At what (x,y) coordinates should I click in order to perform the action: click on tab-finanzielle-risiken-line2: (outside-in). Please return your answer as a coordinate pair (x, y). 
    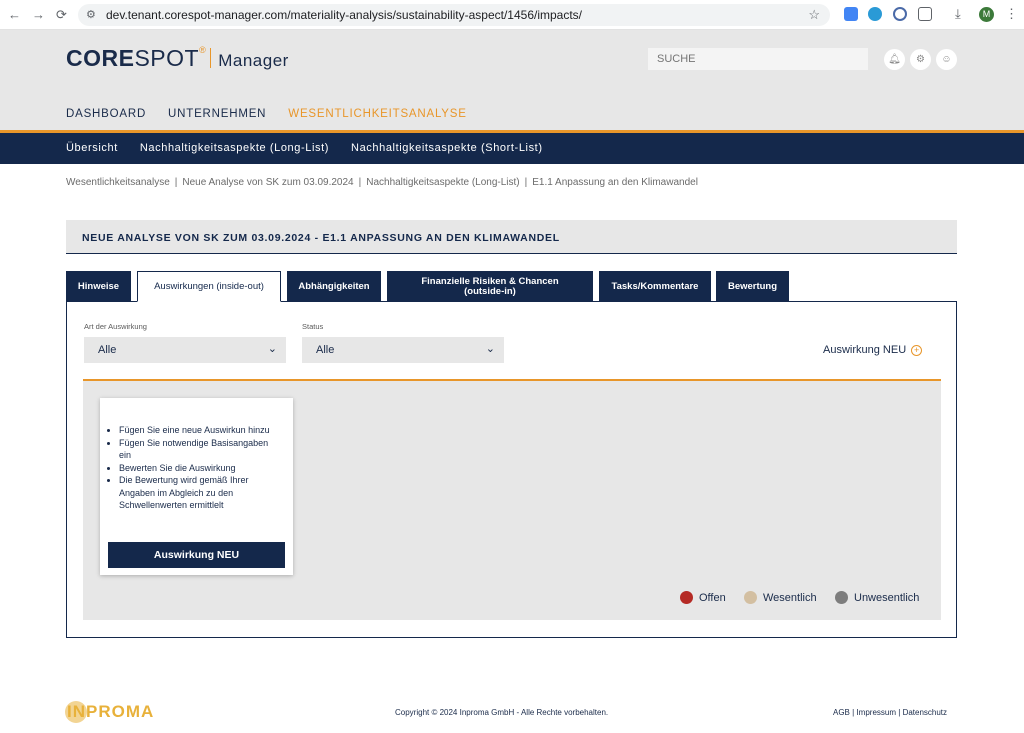
    Looking at the image, I should click on (490, 291).